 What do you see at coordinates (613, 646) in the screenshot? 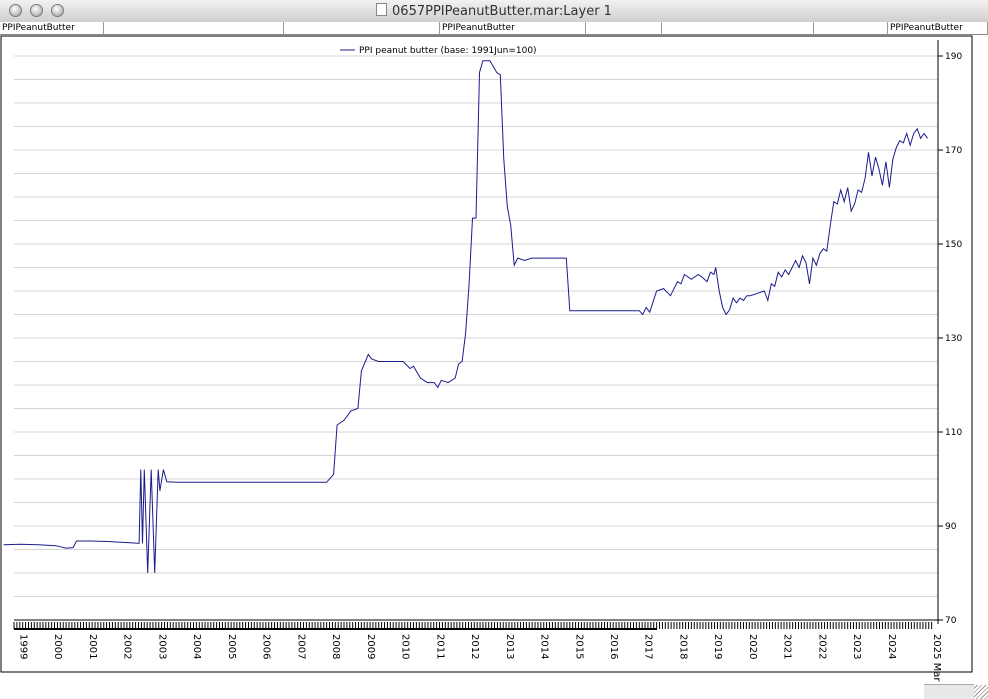
I see `x-tick-label: 2016` at bounding box center [613, 646].